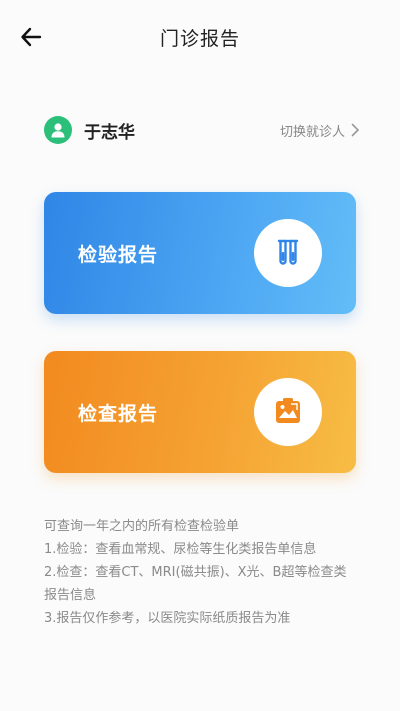 The width and height of the screenshot is (400, 711). Describe the element at coordinates (180, 549) in the screenshot. I see `note-line: 1.检验：查看血常规、尿检等生化类报告单信息` at that location.